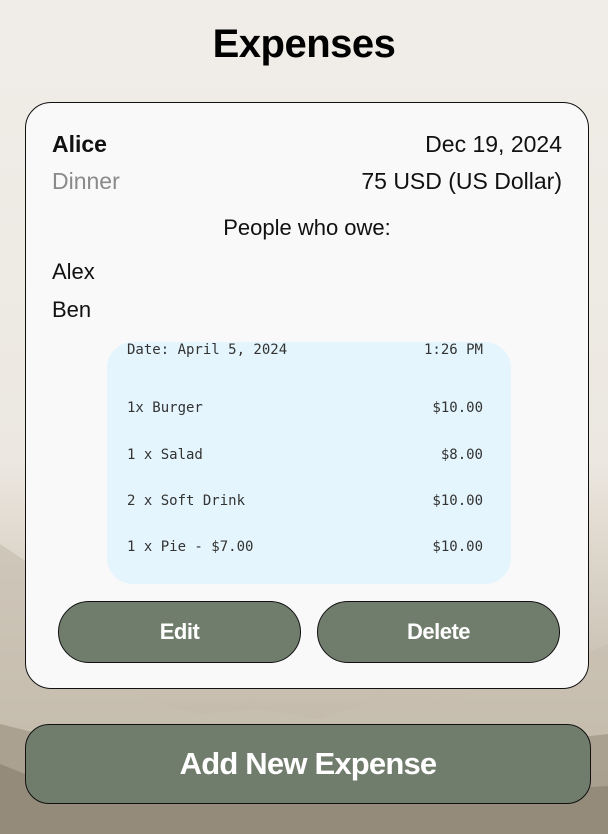  I want to click on delete-button: Delete, so click(438, 632).